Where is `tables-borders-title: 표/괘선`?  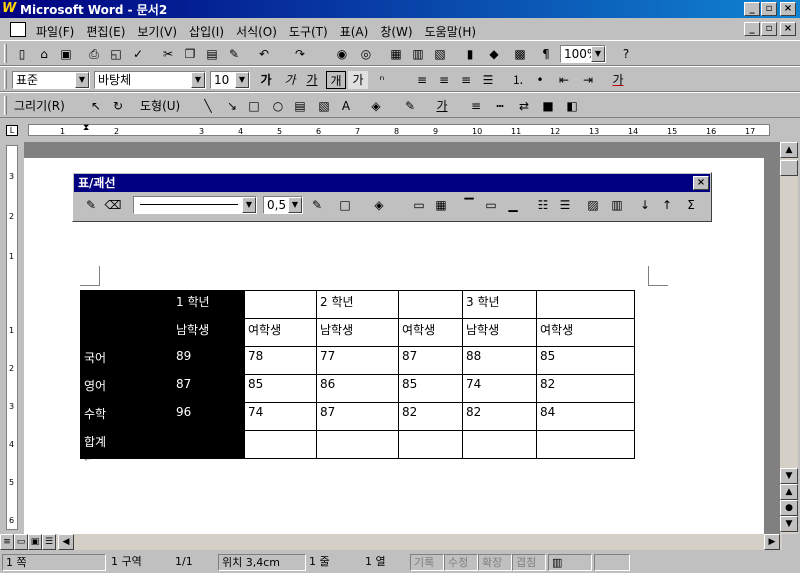
tables-borders-title: 표/괘선 is located at coordinates (392, 183).